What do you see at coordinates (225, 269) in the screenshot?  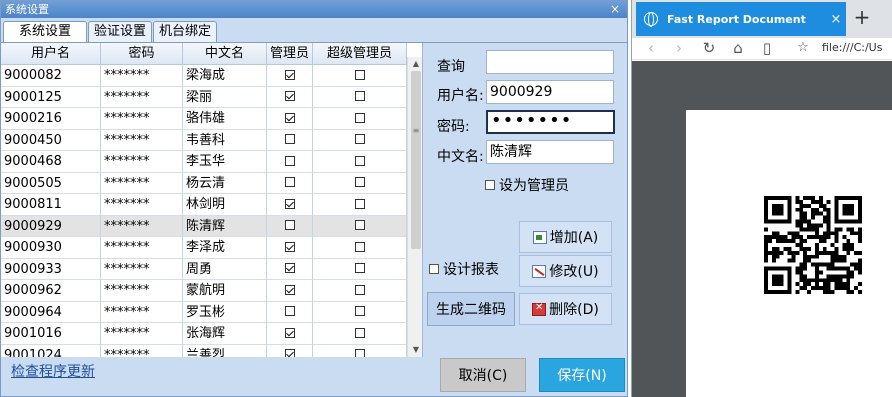 I see `cell-chinese-name: 周勇` at bounding box center [225, 269].